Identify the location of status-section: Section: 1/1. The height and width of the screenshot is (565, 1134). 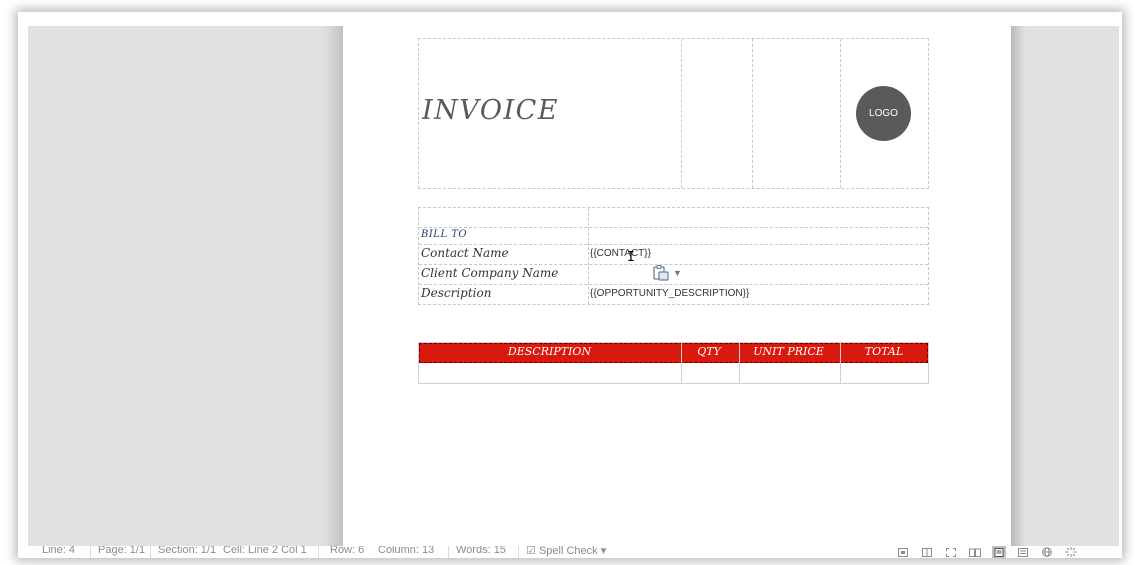
(187, 551).